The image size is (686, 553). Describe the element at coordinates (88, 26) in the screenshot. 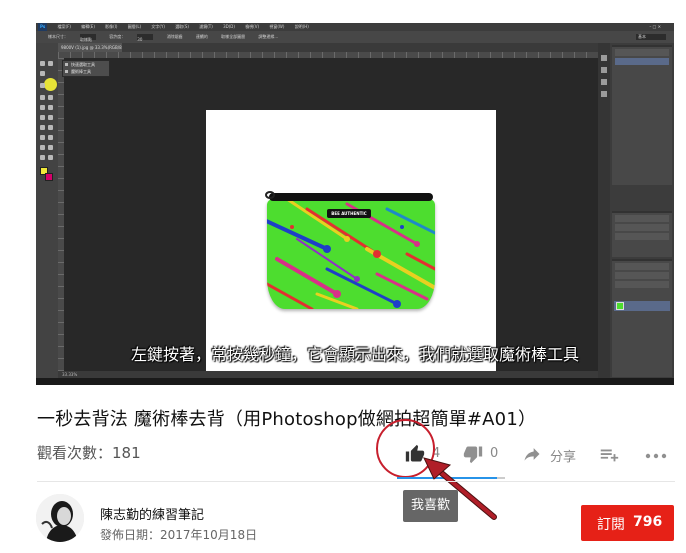

I see `ps-menu-item: 編輯(E)` at that location.